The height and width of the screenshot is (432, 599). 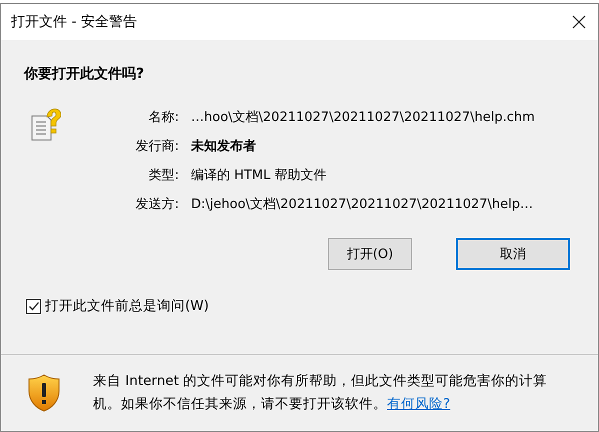 What do you see at coordinates (74, 22) in the screenshot?
I see `window-title: 打开文件 - 安全警告` at bounding box center [74, 22].